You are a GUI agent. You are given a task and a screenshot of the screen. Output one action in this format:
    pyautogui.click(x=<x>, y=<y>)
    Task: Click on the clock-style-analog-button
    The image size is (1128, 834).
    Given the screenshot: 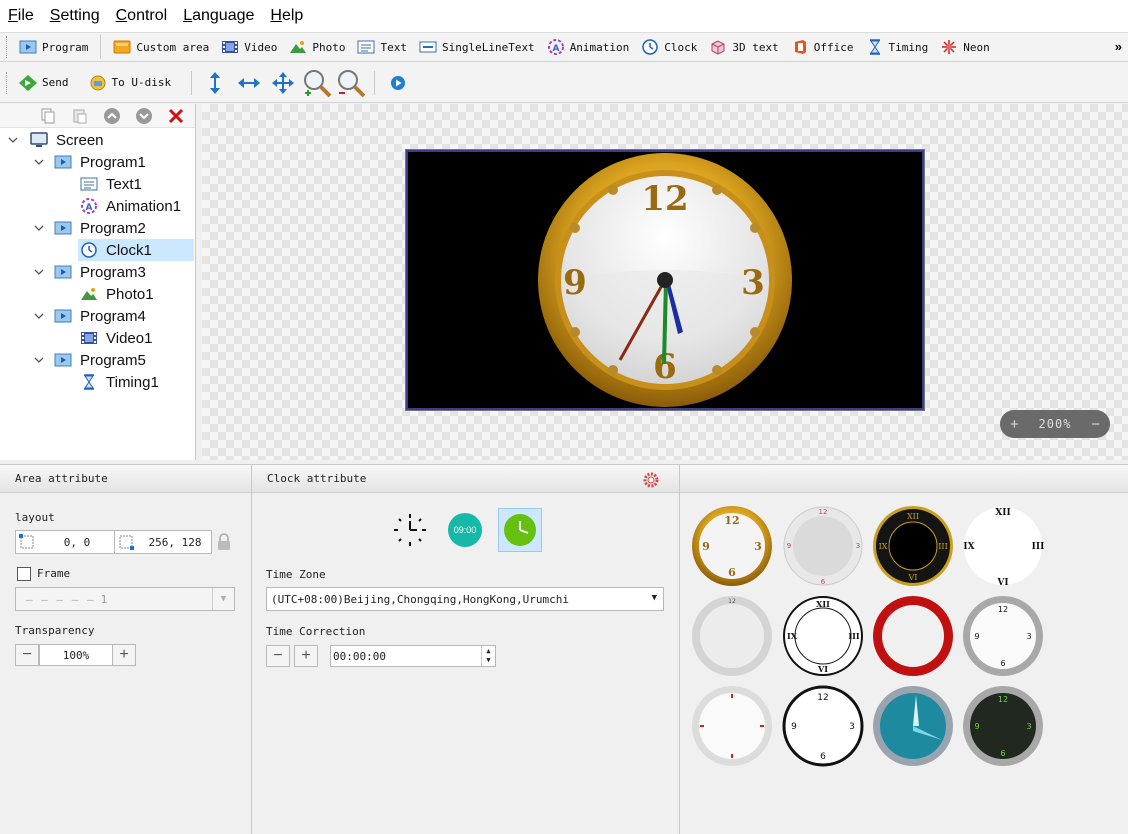 What is the action you would take?
    pyautogui.click(x=410, y=530)
    